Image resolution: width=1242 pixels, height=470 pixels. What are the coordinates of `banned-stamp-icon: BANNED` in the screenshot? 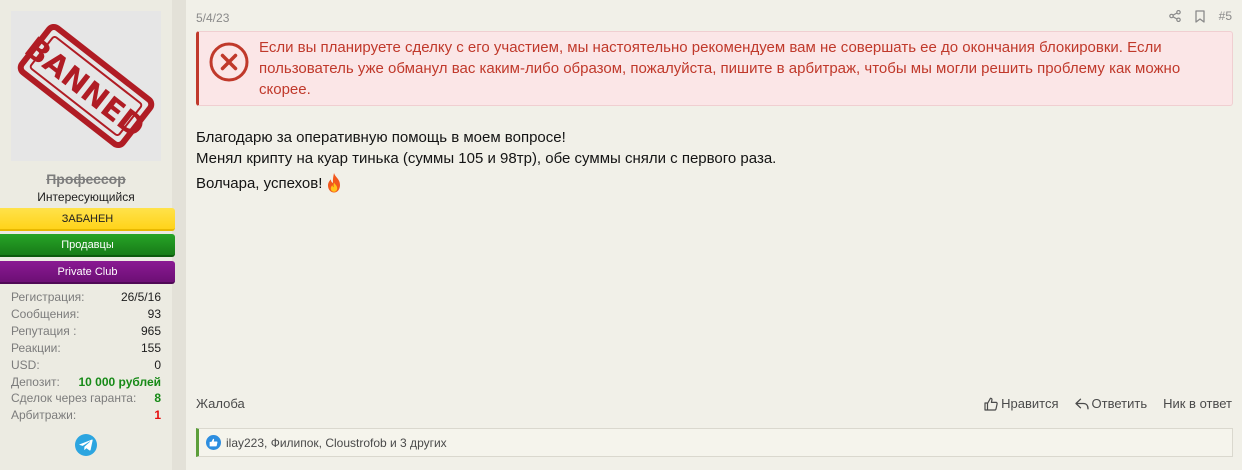 It's located at (86, 86).